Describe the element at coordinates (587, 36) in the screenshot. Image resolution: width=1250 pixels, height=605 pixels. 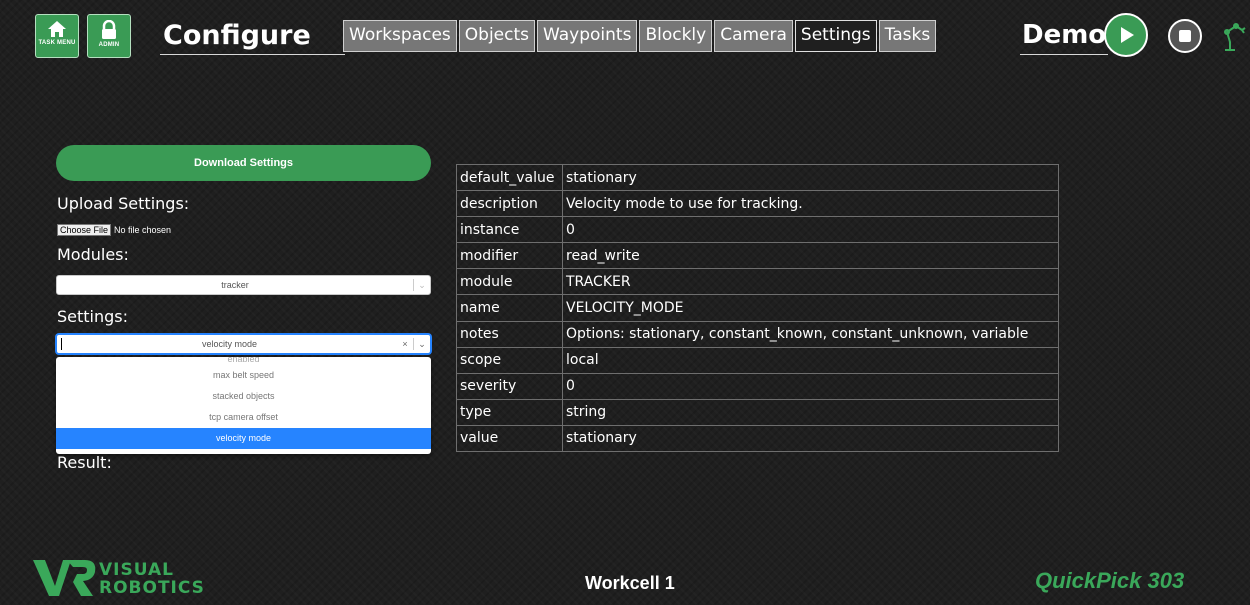
I see `tab-waypoints: Waypoints` at that location.